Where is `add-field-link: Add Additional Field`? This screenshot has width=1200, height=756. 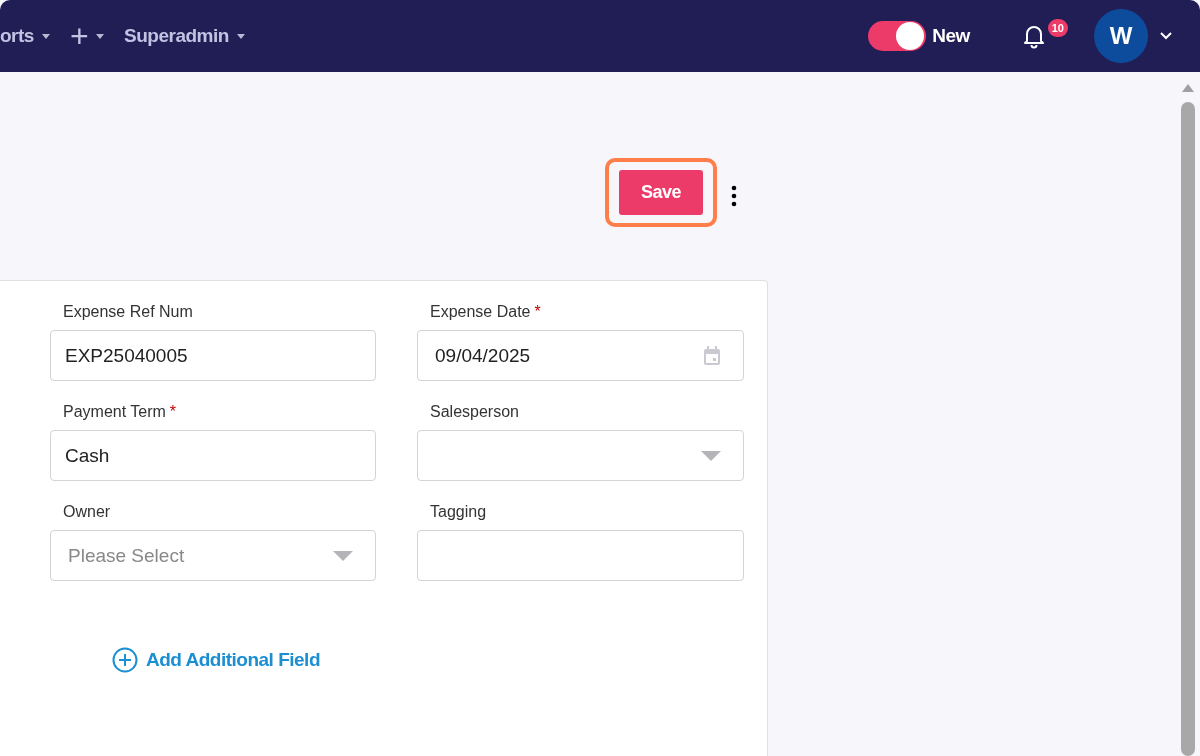
add-field-link: Add Additional Field is located at coordinates (216, 660).